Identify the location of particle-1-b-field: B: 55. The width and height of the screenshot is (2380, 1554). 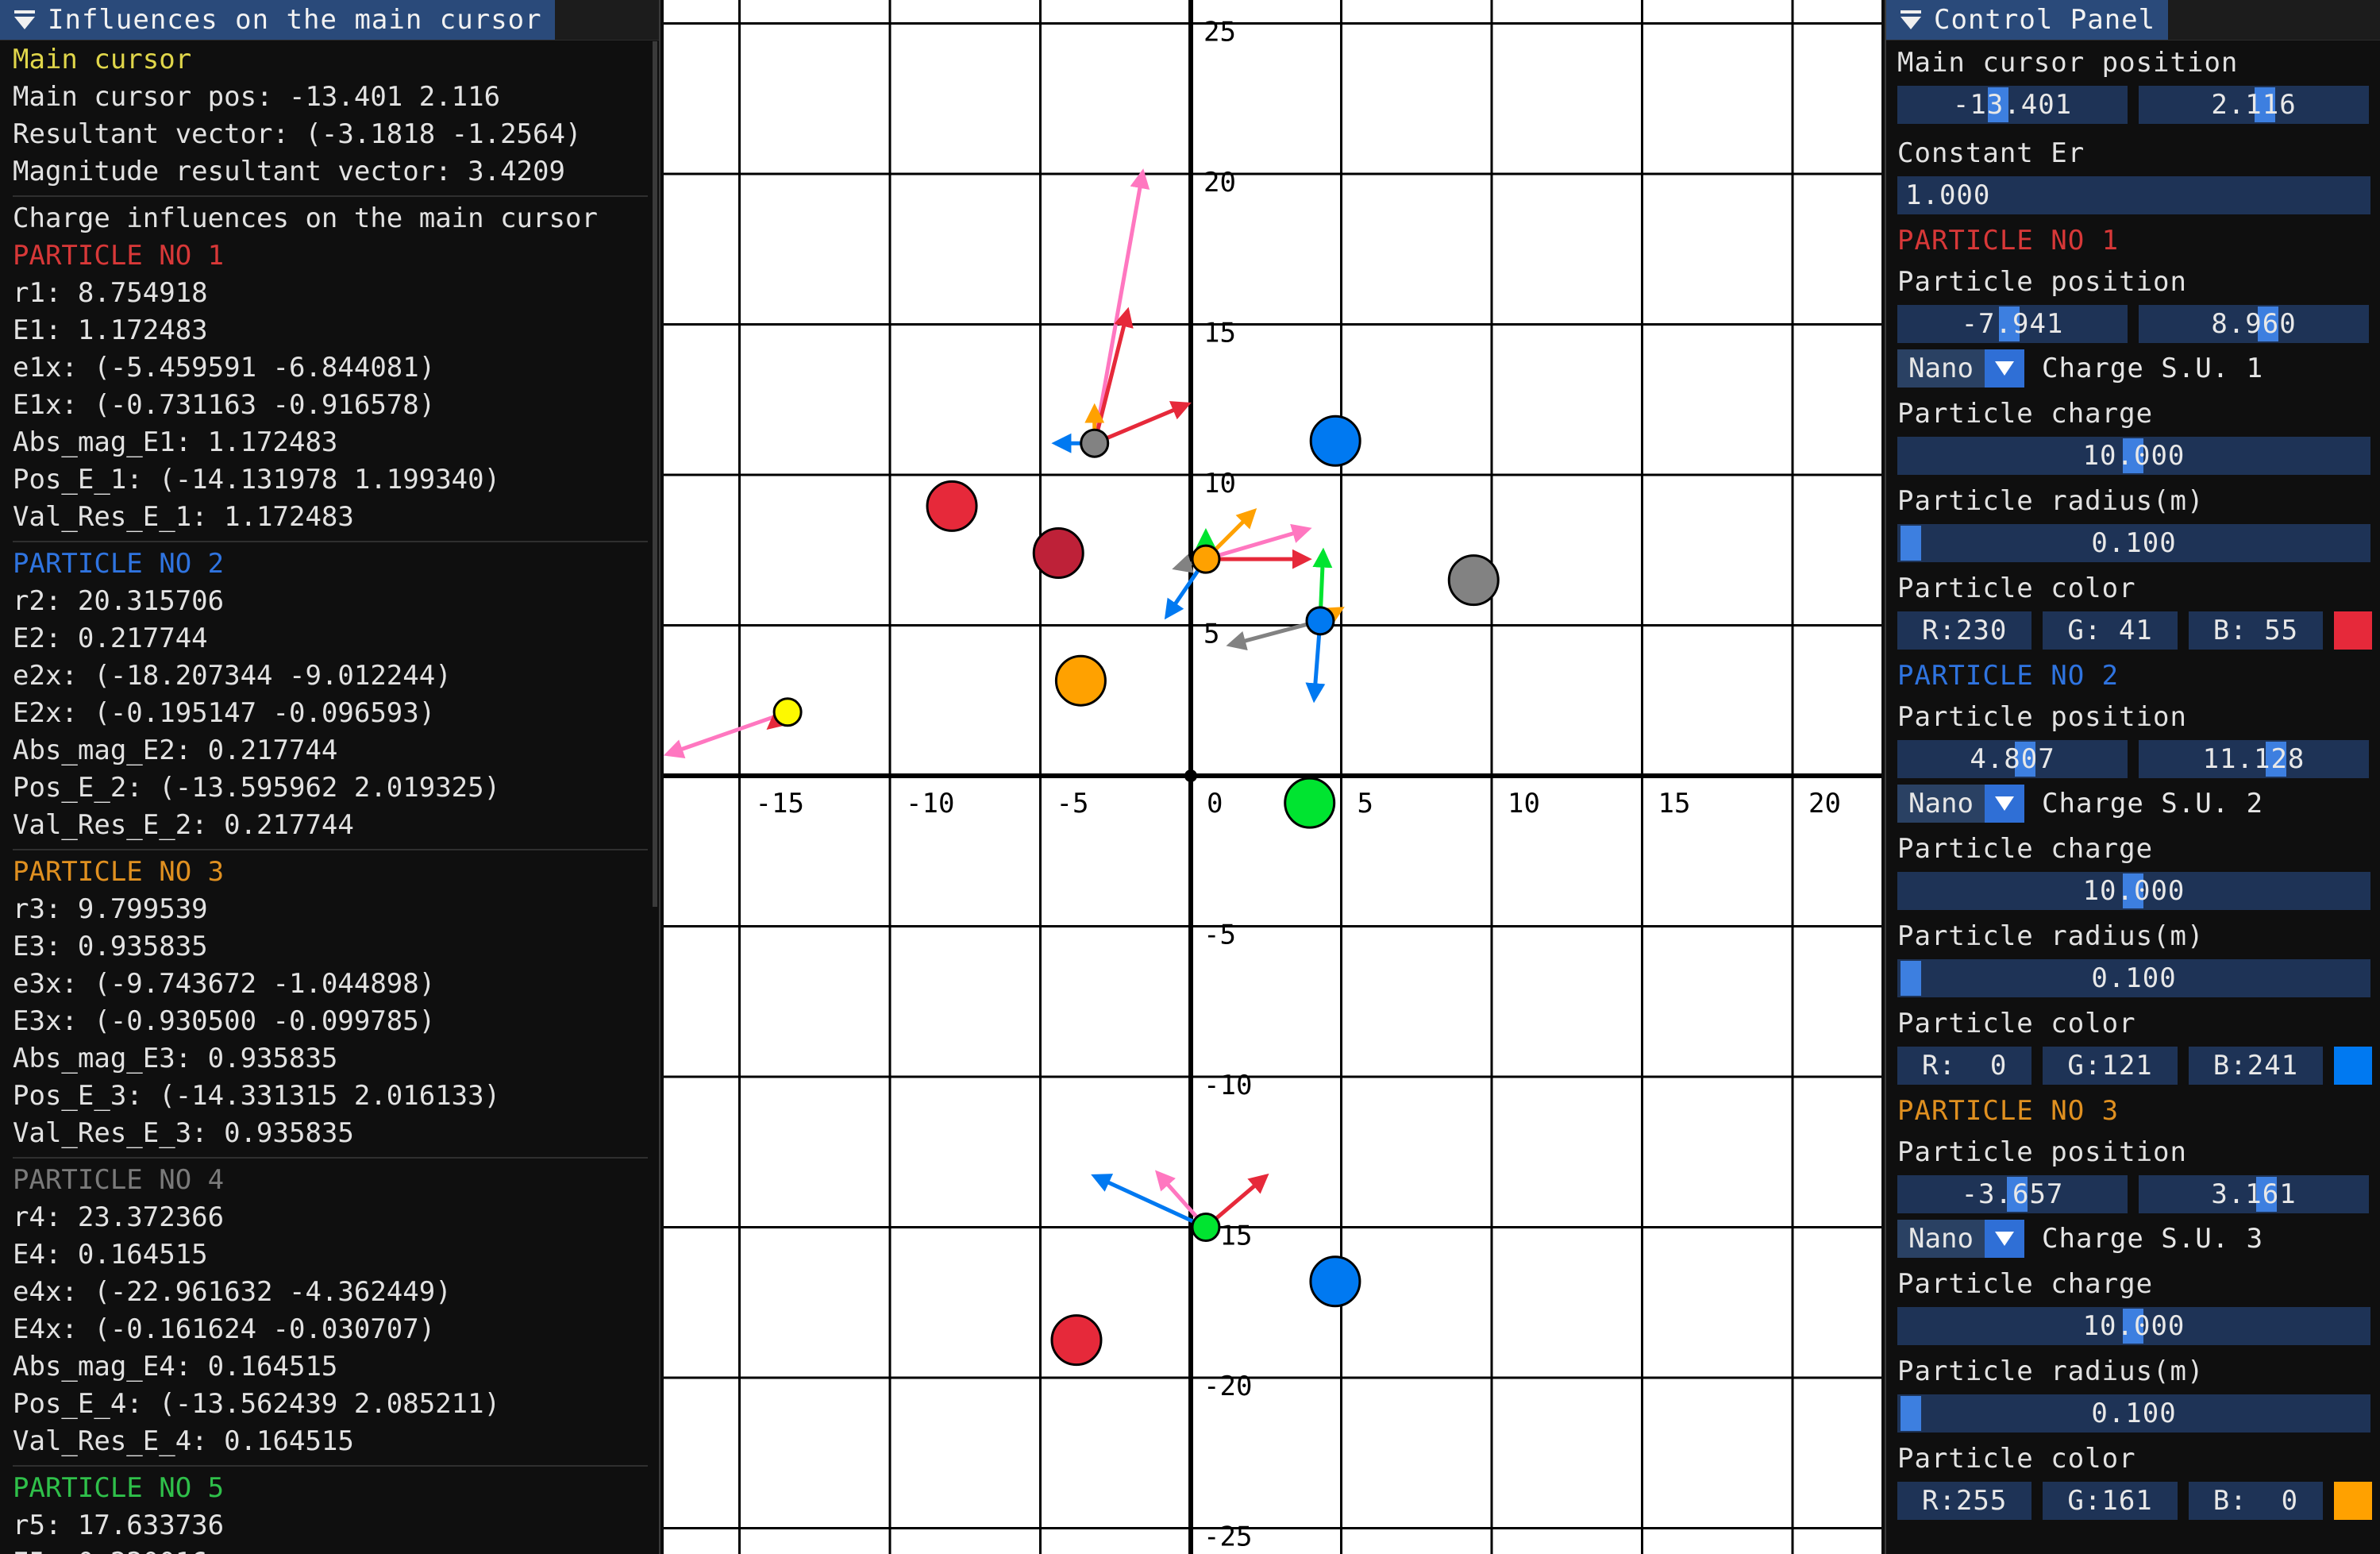
(2256, 631).